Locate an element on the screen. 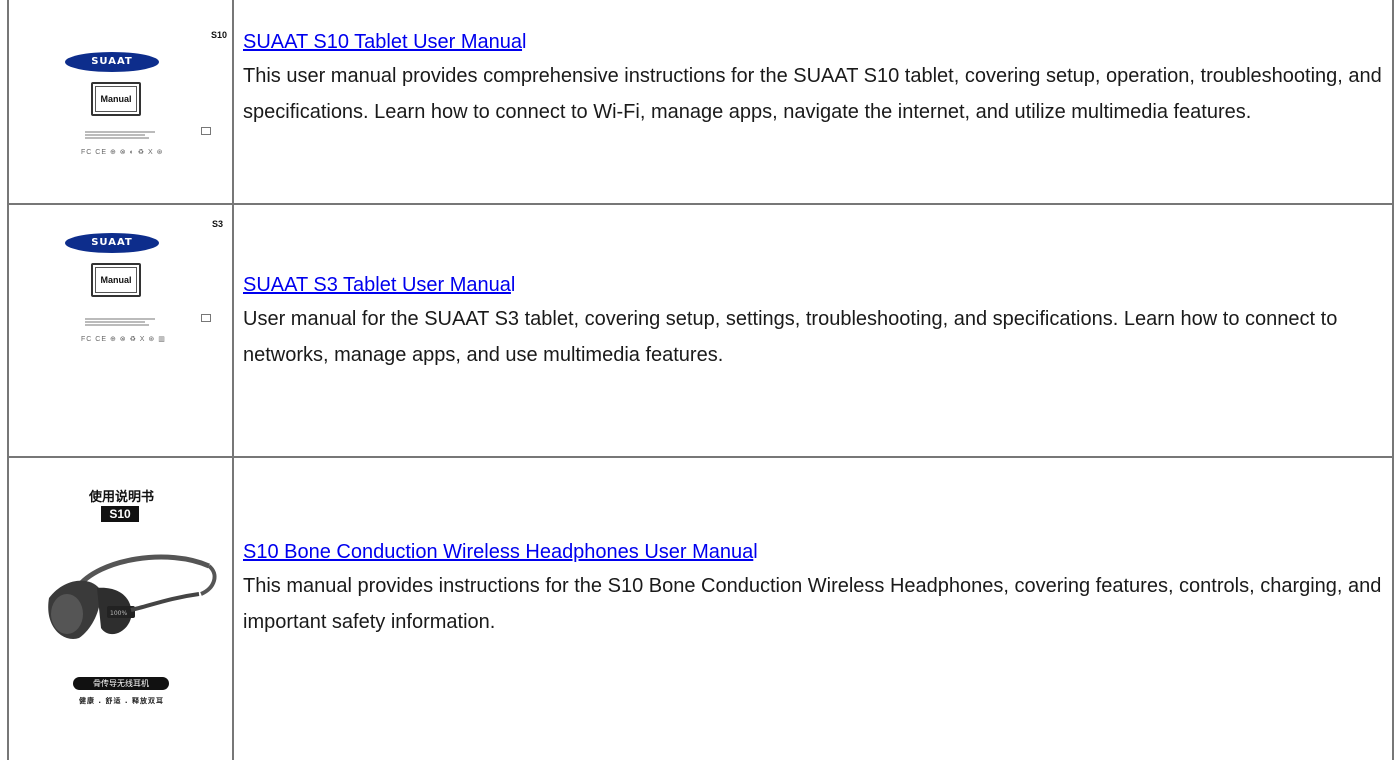 This screenshot has height=760, width=1396. manual-title-link: SUAAT S10 Tablet User Manua is located at coordinates (382, 42).